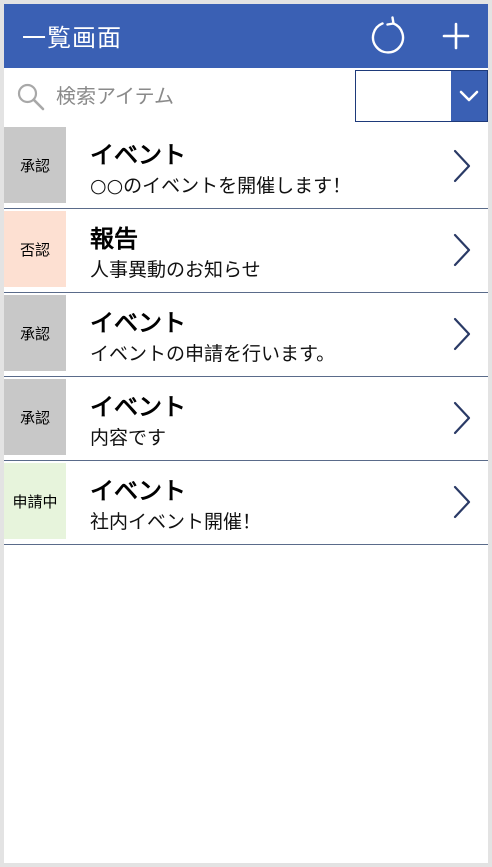 The width and height of the screenshot is (492, 867). Describe the element at coordinates (221, 186) in the screenshot. I see `item-subtitle: ○○のイベントを開催します！` at that location.